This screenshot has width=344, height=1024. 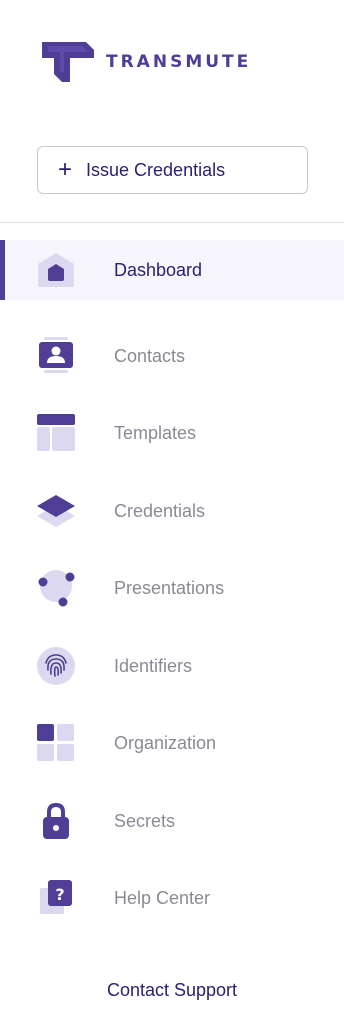 What do you see at coordinates (158, 269) in the screenshot?
I see `sidebar-item-label: Dashboard` at bounding box center [158, 269].